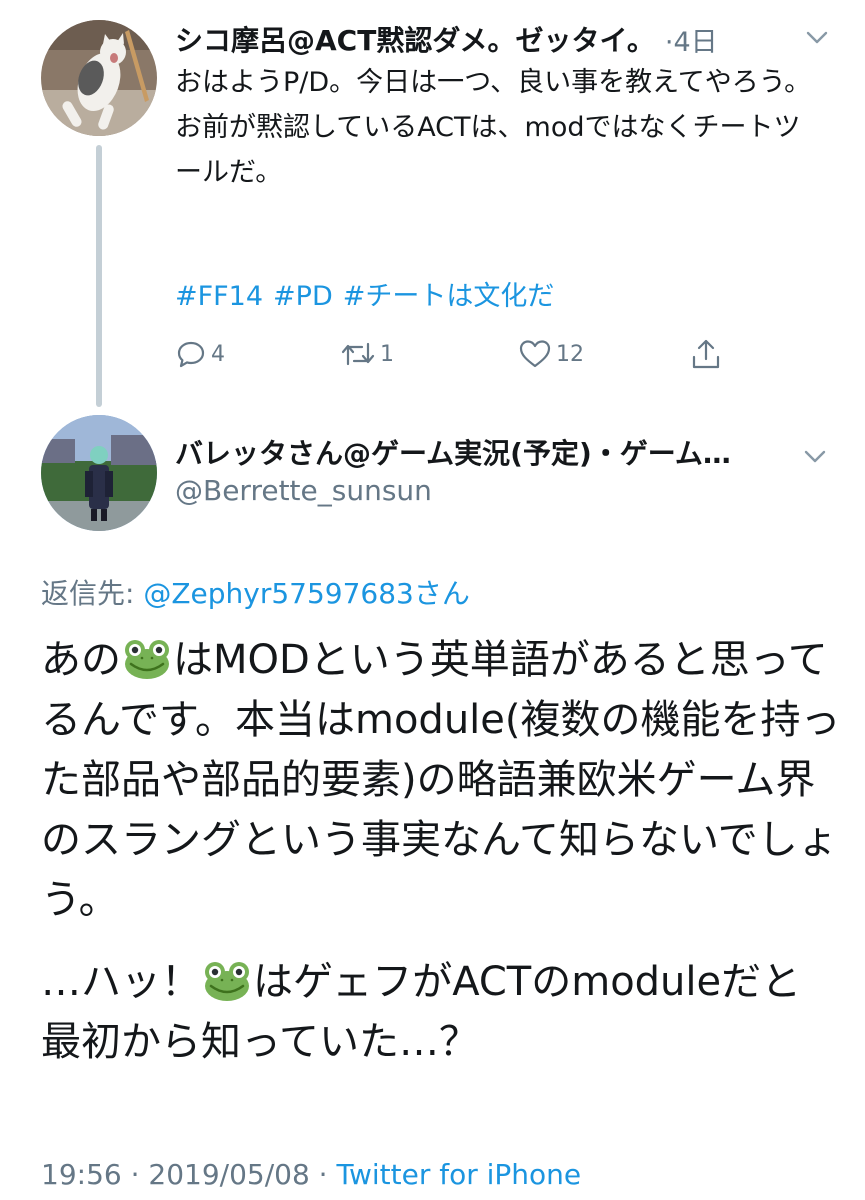 The image size is (865, 1200). I want to click on thread-connector-line, so click(99, 276).